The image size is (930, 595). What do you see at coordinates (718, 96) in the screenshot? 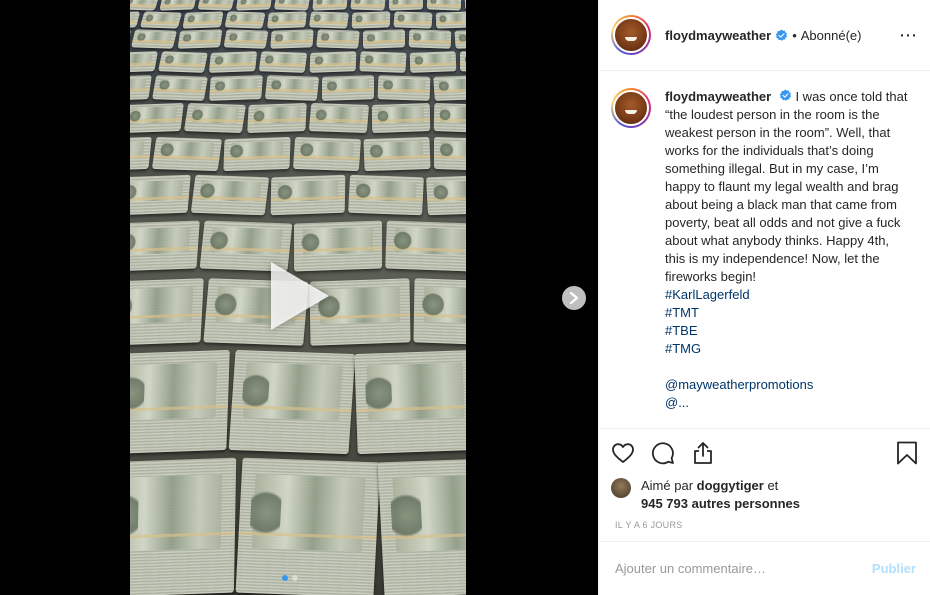
I see `caption-username: floydmayweather` at bounding box center [718, 96].